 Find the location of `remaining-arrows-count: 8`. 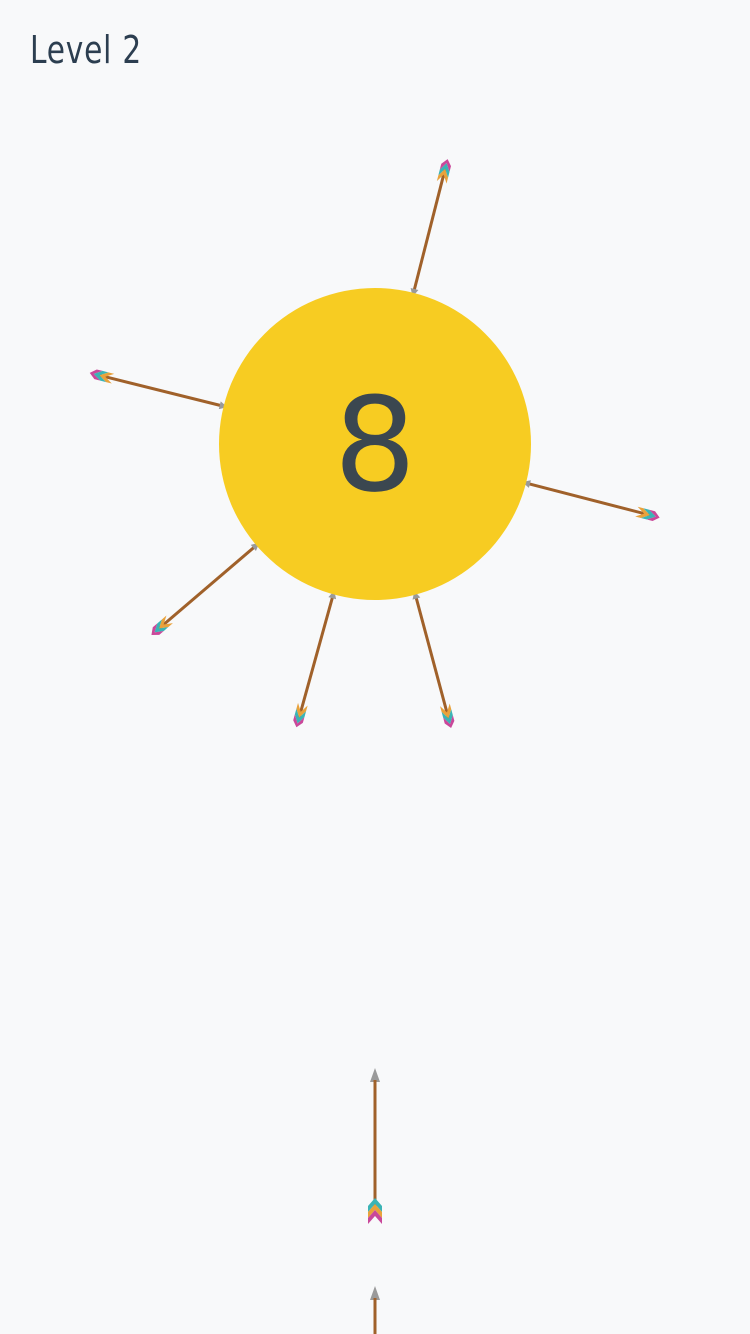

remaining-arrows-count: 8 is located at coordinates (375, 445).